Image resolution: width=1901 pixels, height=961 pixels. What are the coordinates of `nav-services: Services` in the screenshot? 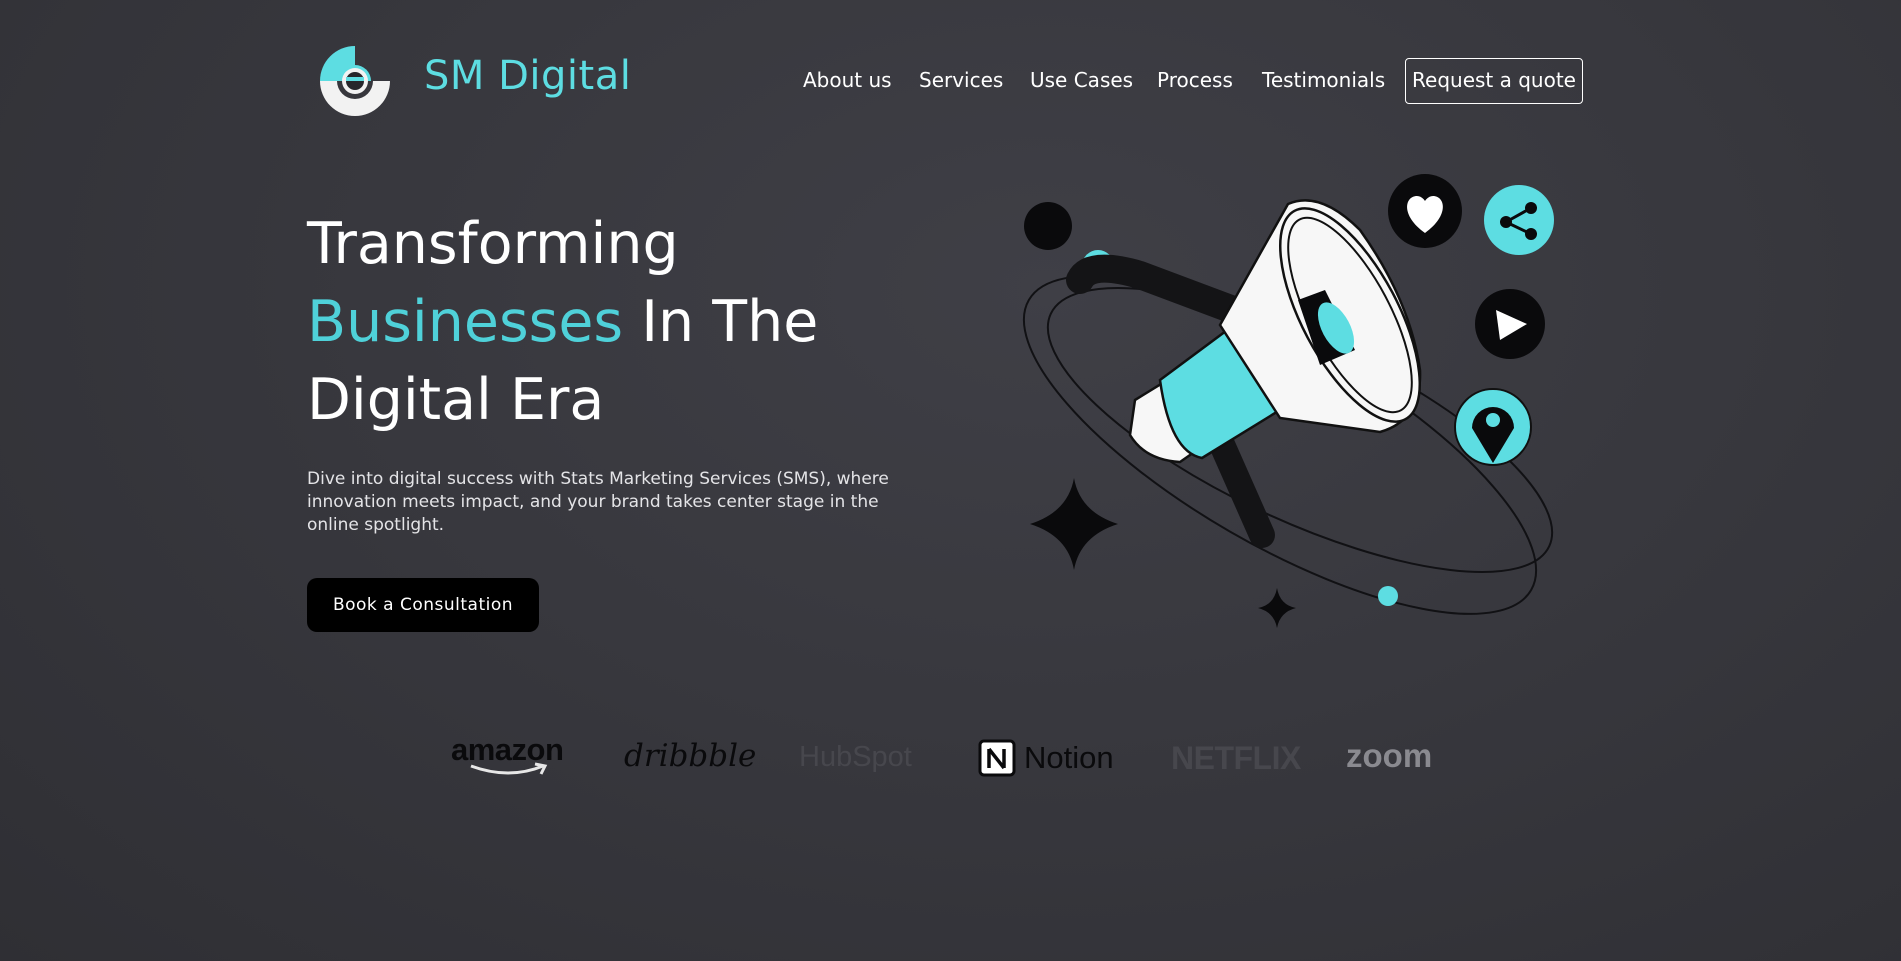 It's located at (961, 80).